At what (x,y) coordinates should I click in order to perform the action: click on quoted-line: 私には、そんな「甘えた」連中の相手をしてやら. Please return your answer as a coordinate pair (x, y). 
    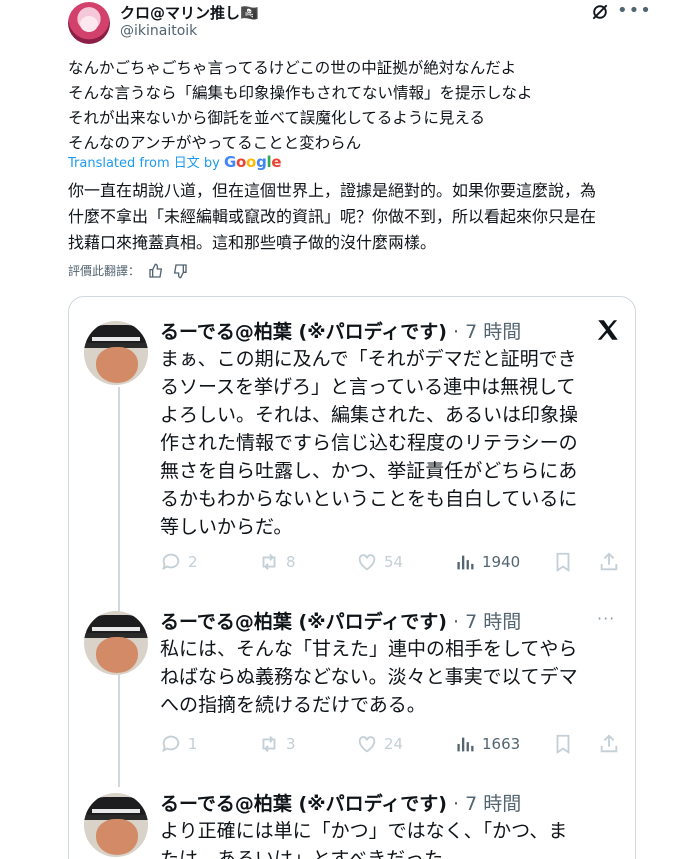
    Looking at the image, I should click on (369, 649).